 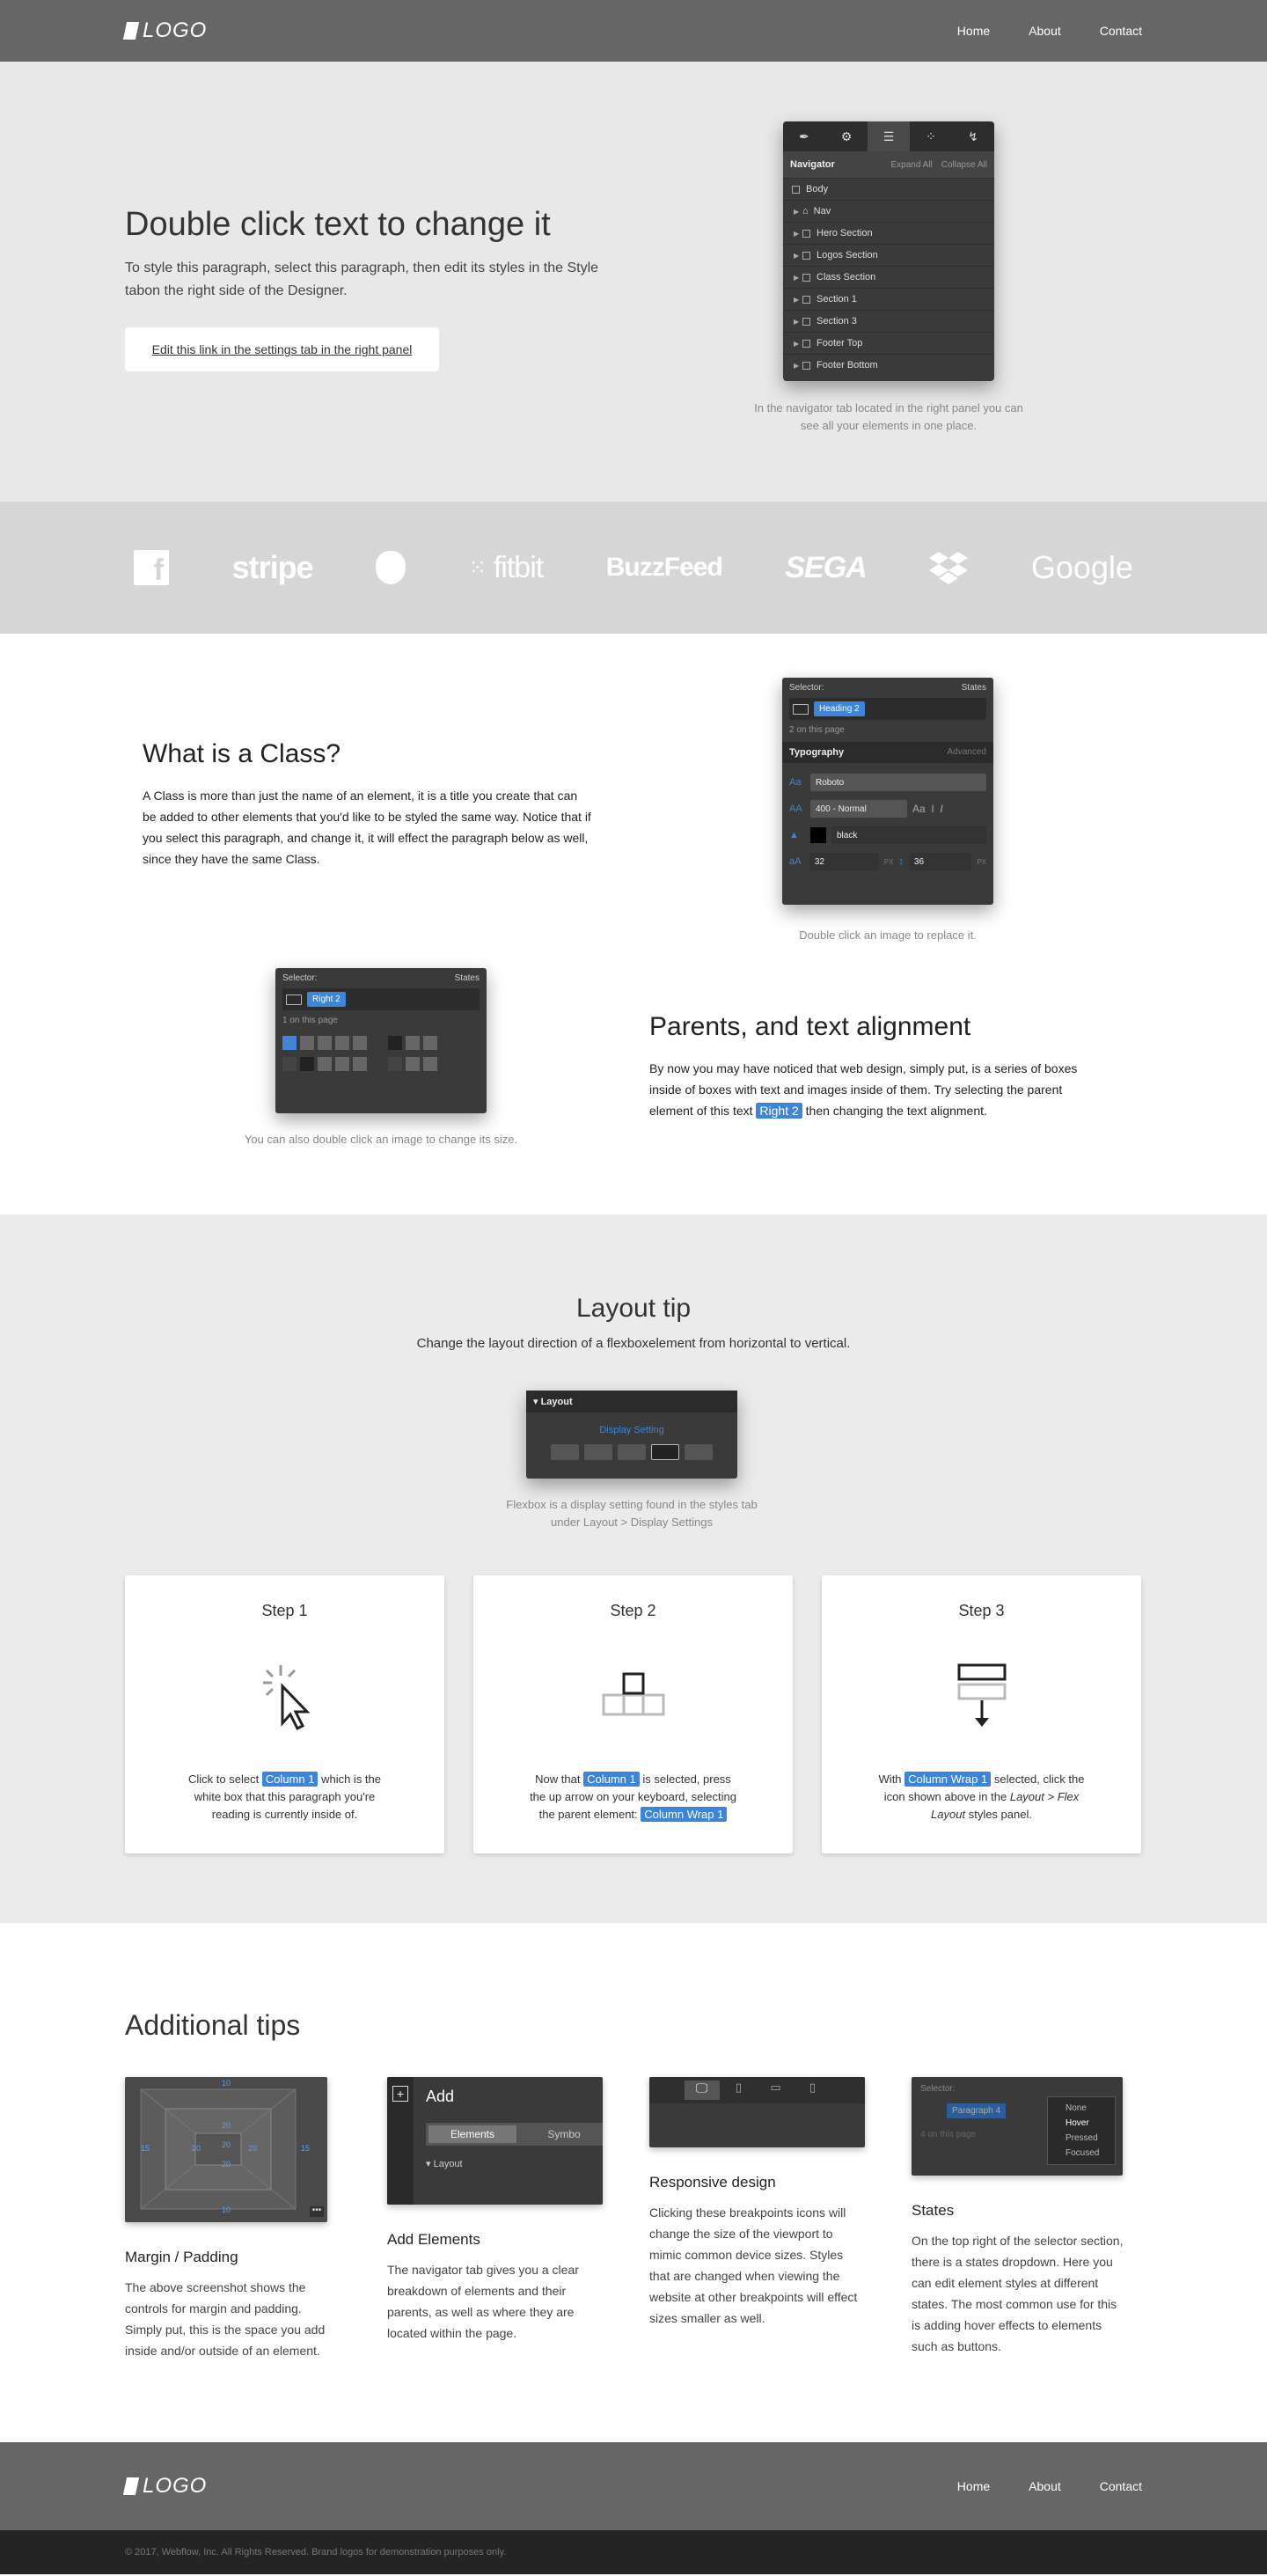 I want to click on google-logo: Google, so click(x=1081, y=567).